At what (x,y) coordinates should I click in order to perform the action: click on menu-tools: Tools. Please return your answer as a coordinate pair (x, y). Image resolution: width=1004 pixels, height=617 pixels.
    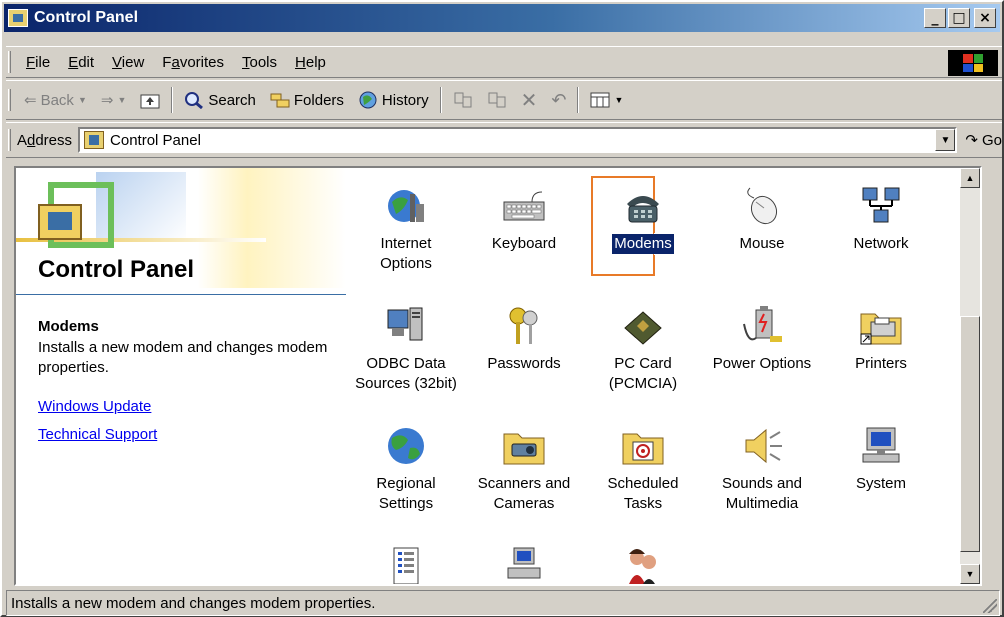
    Looking at the image, I should click on (259, 62).